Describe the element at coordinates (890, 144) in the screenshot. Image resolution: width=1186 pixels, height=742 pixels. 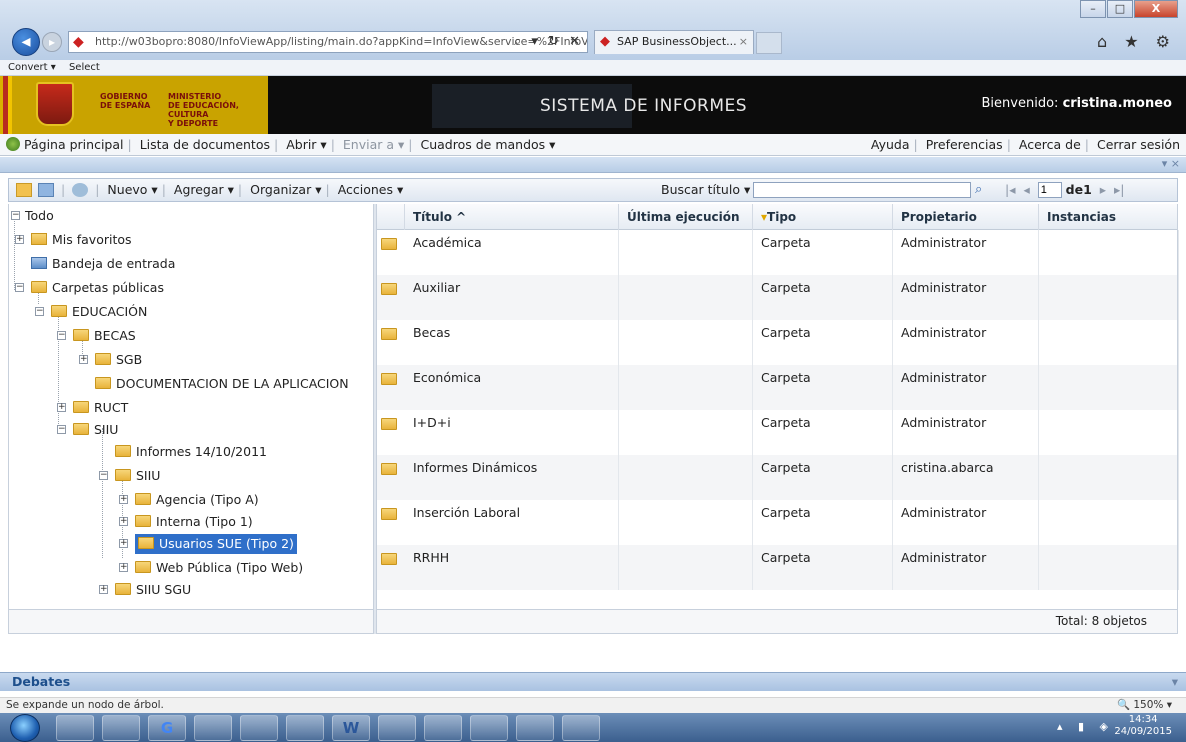
I see `menu-help: Ayuda` at that location.